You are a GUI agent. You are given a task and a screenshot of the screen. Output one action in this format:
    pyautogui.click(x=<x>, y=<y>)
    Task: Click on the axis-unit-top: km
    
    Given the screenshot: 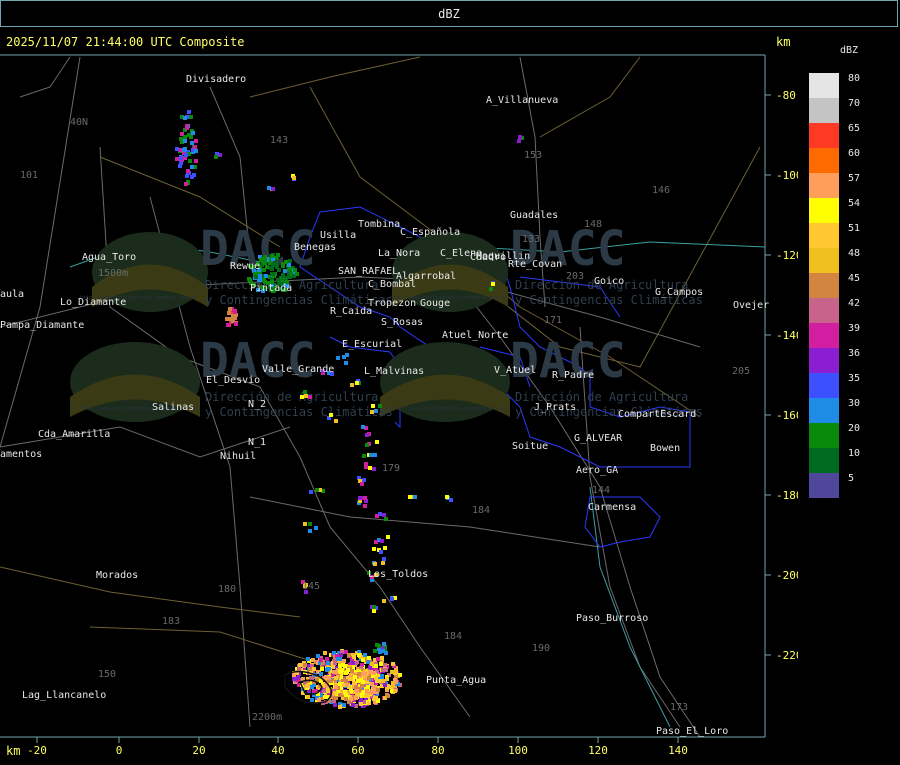 What is the action you would take?
    pyautogui.click(x=783, y=42)
    